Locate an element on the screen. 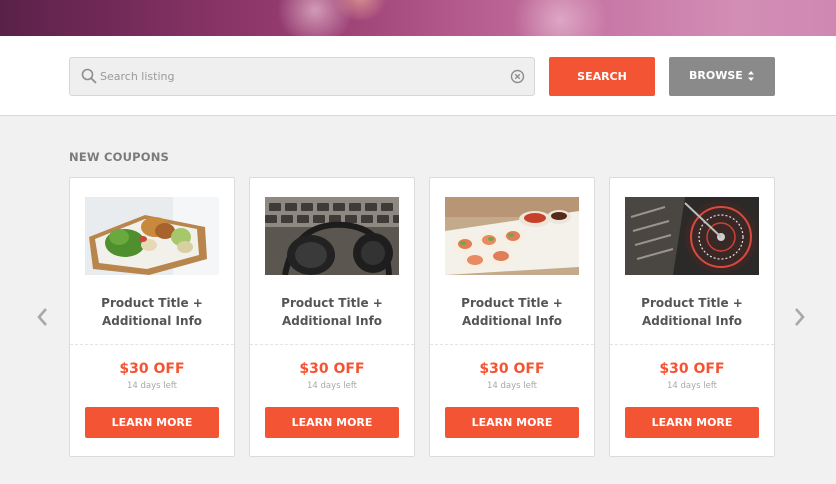 The height and width of the screenshot is (484, 836). browse-button: BROWSE is located at coordinates (722, 76).